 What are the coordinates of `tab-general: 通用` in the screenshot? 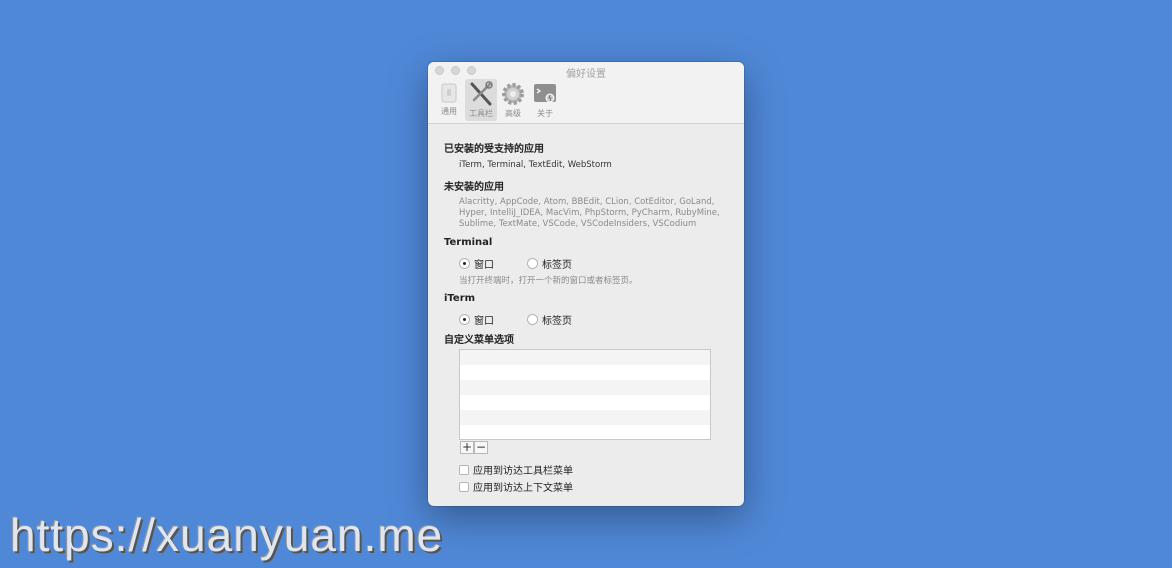 It's located at (449, 100).